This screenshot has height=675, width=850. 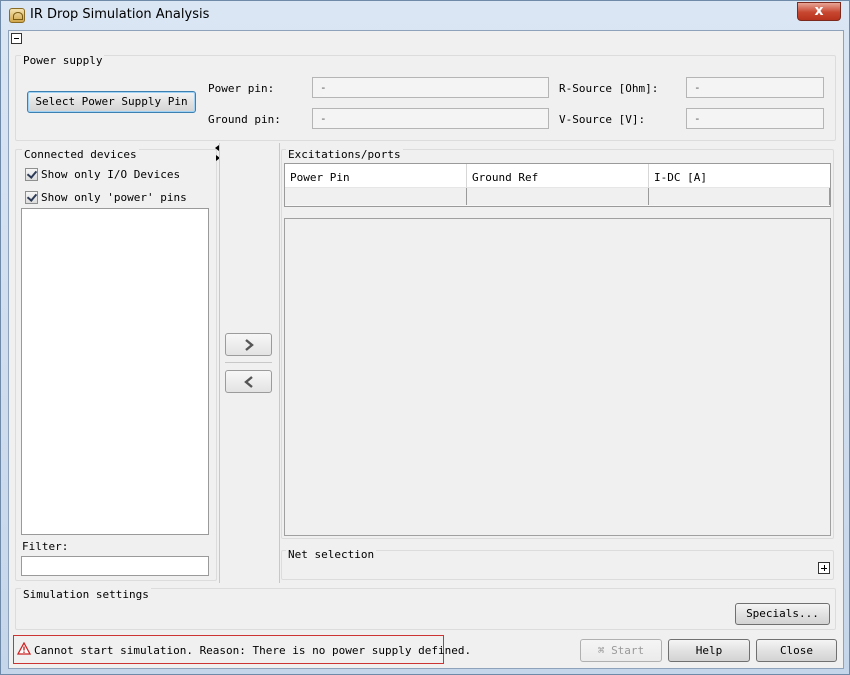 I want to click on move-right-button, so click(x=248, y=344).